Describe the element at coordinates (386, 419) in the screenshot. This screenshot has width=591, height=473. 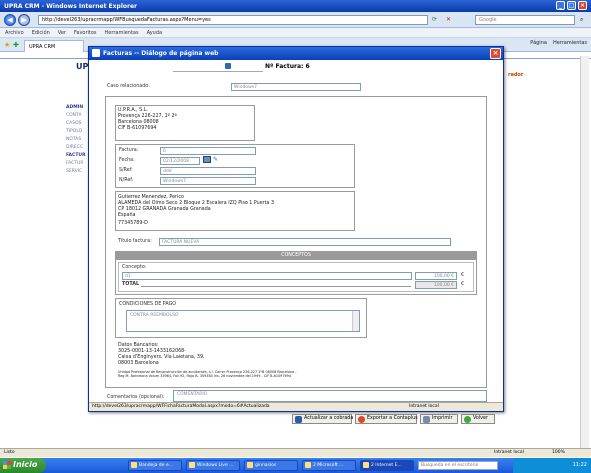
I see `exportar-contaplus-button: Exportar a Contaplus` at that location.